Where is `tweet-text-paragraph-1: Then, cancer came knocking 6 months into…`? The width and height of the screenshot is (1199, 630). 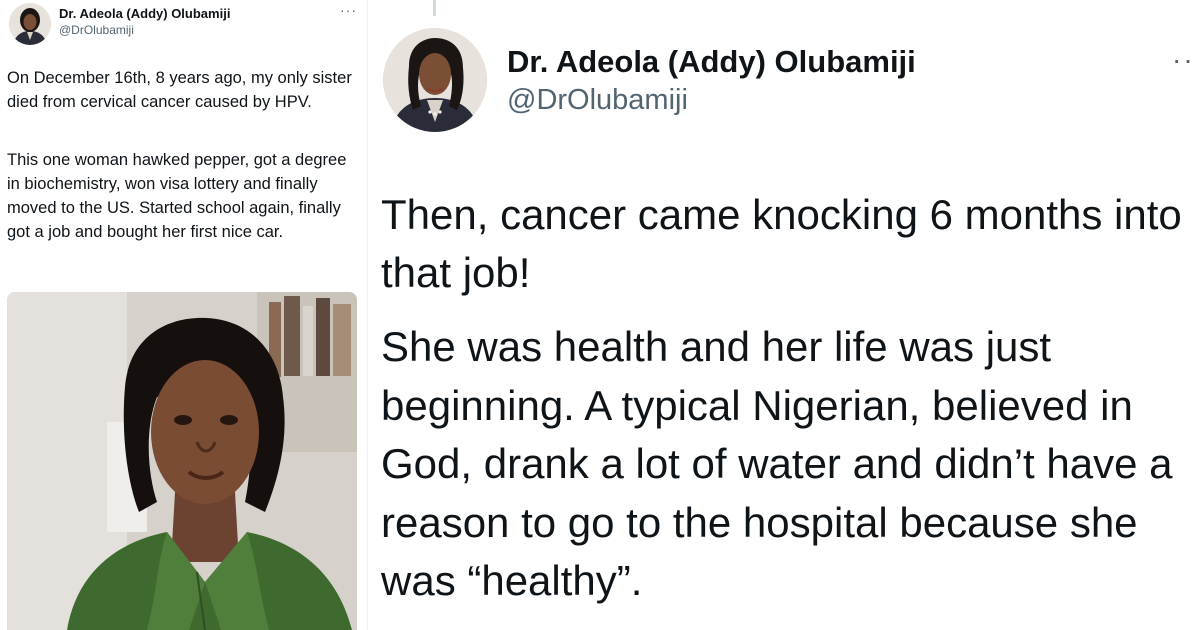 tweet-text-paragraph-1: Then, cancer came knocking 6 months into… is located at coordinates (781, 243).